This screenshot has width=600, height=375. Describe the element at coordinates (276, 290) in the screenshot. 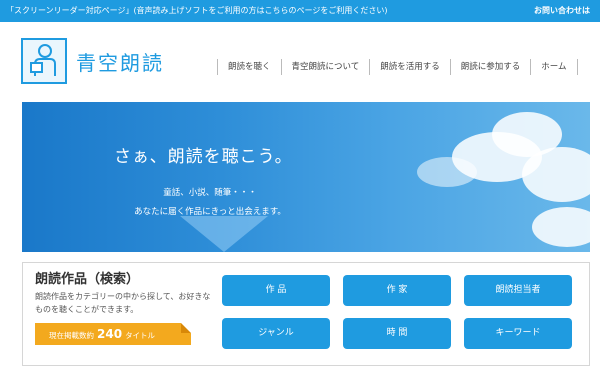

I see `category-button-work: 作 品` at that location.